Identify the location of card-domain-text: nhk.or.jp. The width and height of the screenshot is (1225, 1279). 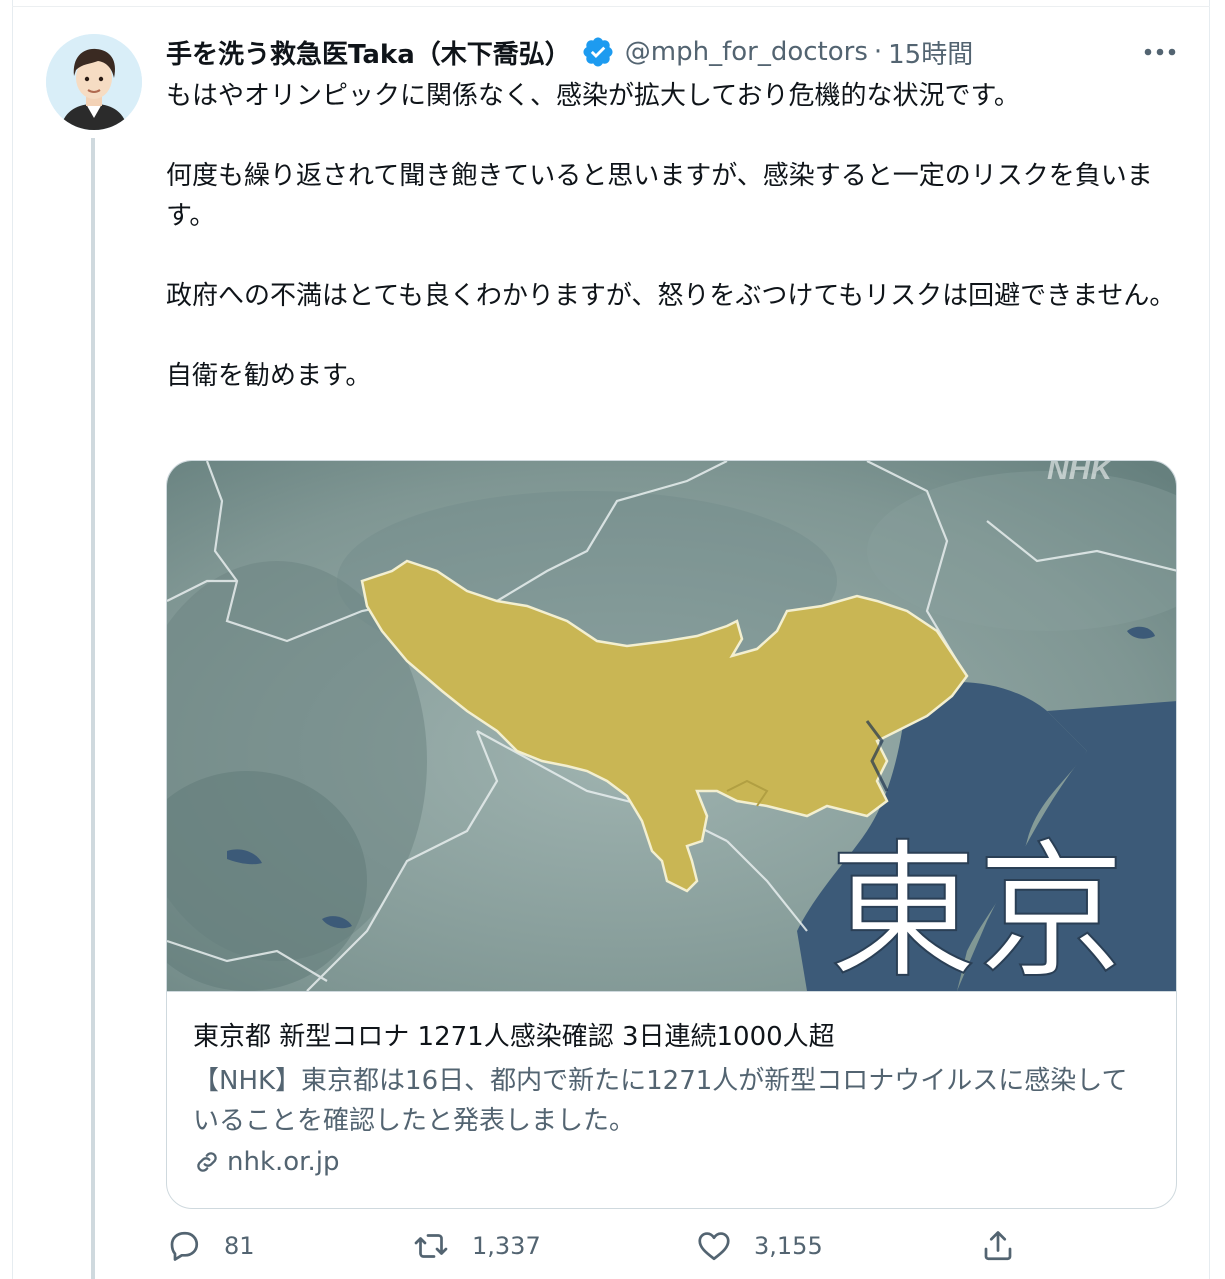
(283, 1162).